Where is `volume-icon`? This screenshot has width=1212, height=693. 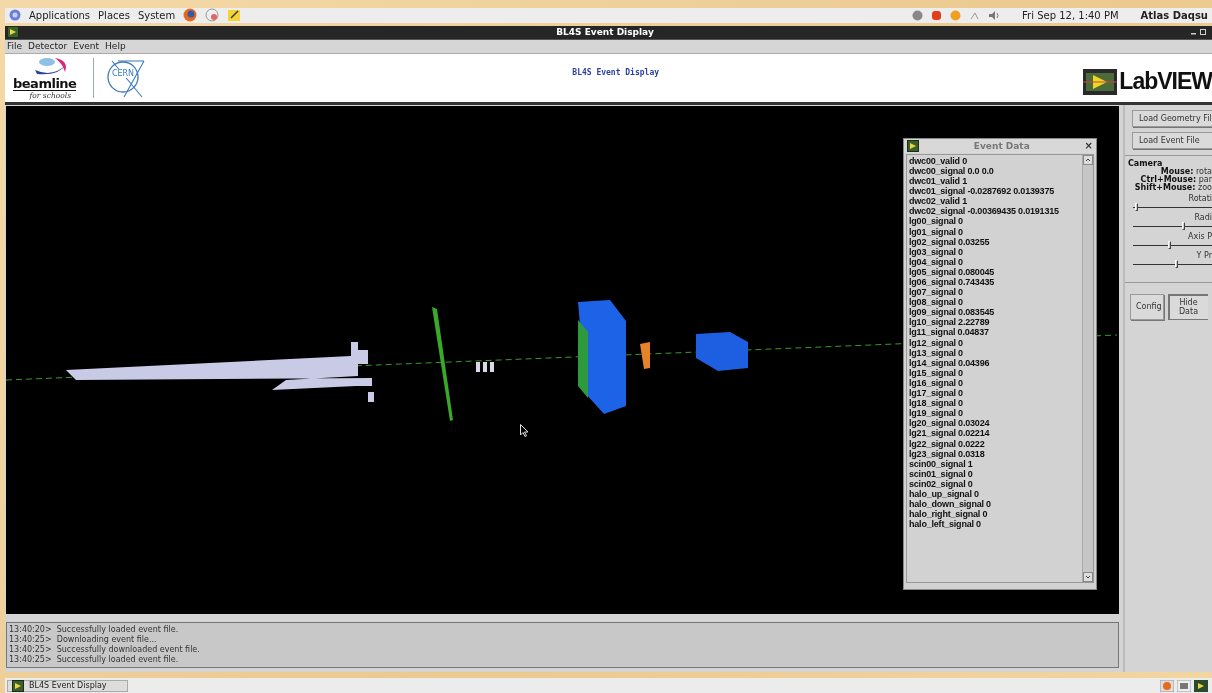
volume-icon is located at coordinates (994, 15).